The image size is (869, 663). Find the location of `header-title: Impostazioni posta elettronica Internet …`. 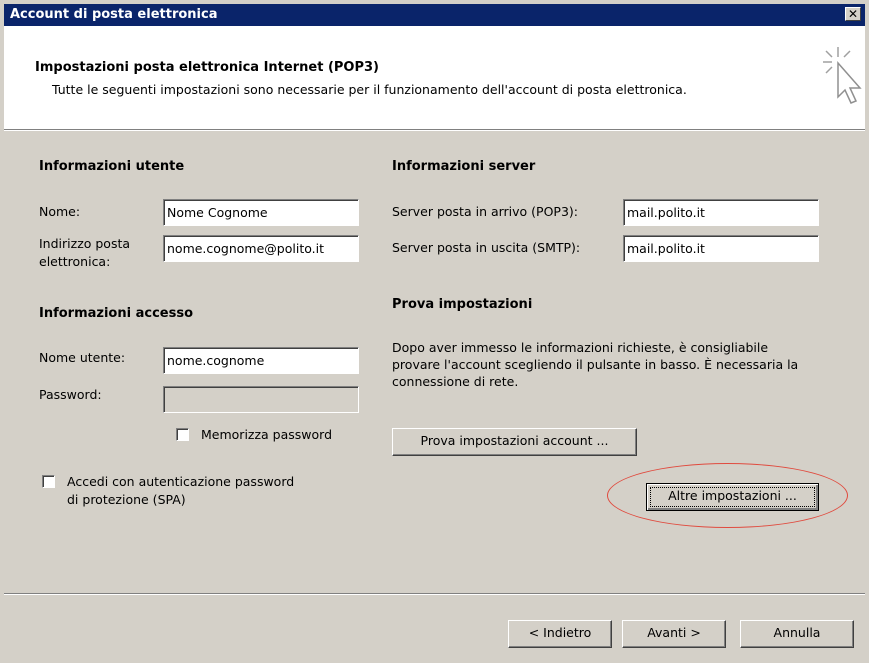

header-title: Impostazioni posta elettronica Internet … is located at coordinates (207, 67).